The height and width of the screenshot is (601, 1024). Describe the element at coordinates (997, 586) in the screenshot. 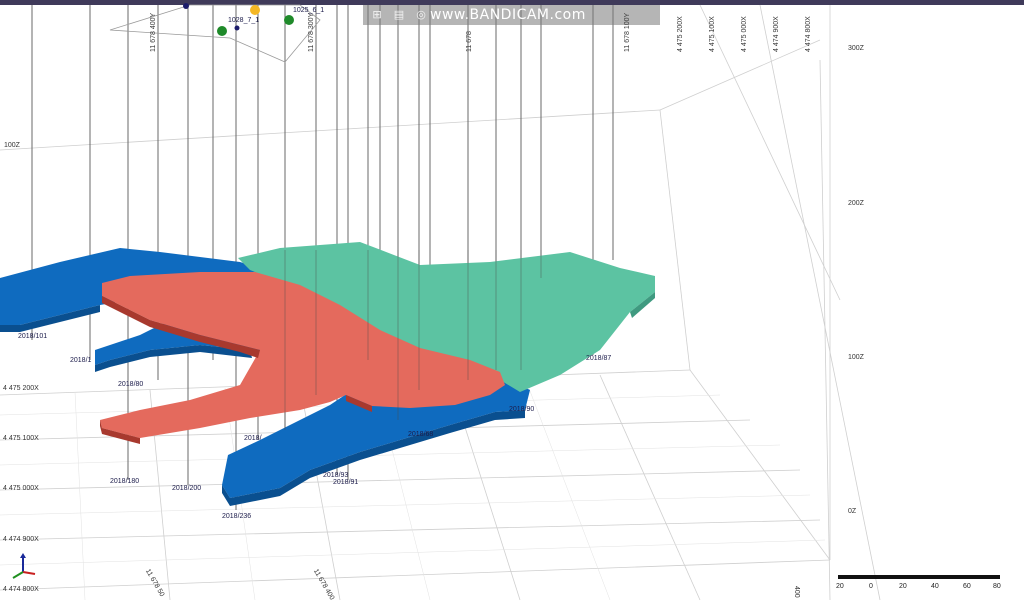

I see `scale-tick: 80` at that location.